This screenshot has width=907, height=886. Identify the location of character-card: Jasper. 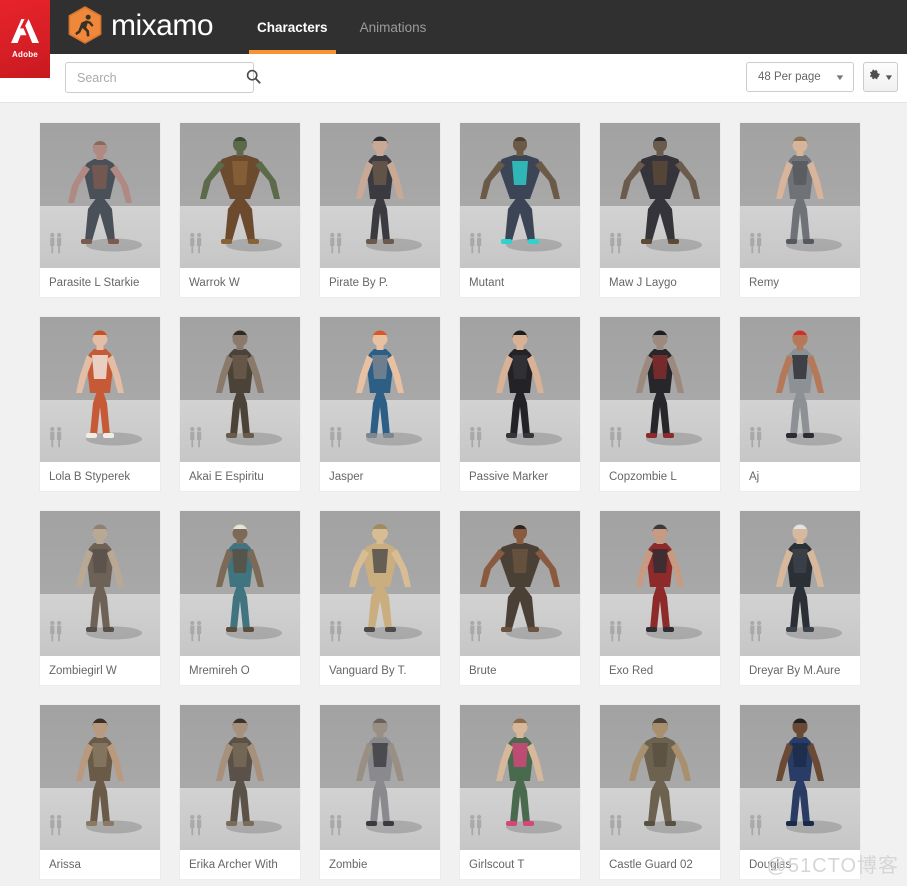
(380, 404).